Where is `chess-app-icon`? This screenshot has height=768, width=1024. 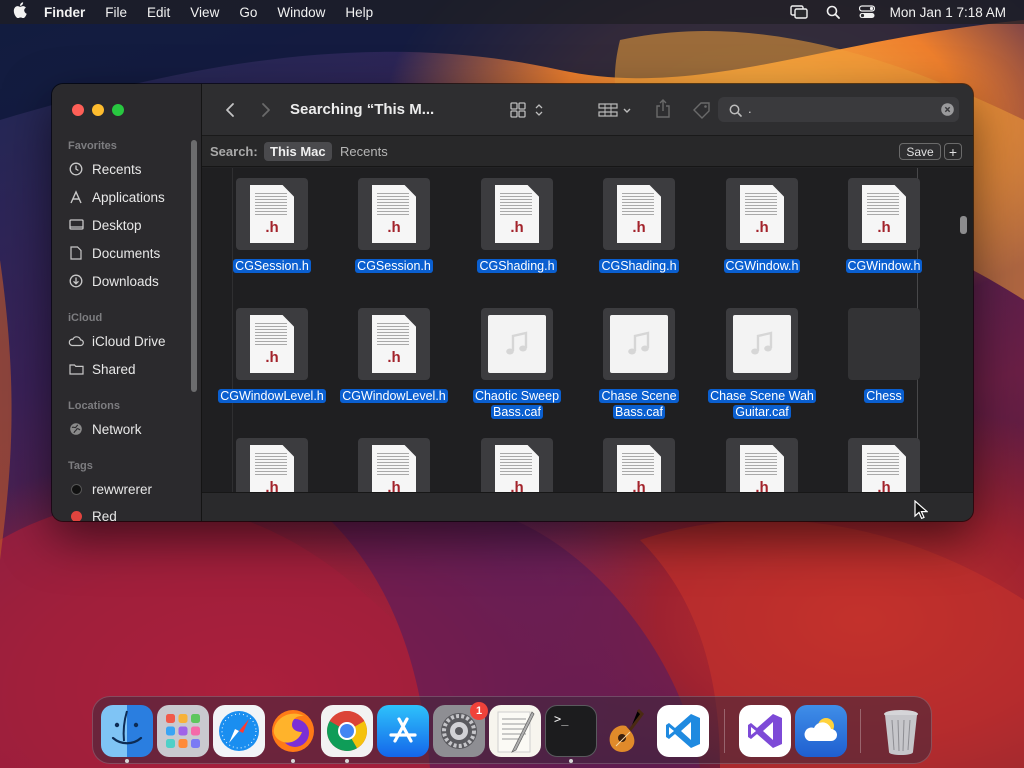
chess-app-icon is located at coordinates (884, 344).